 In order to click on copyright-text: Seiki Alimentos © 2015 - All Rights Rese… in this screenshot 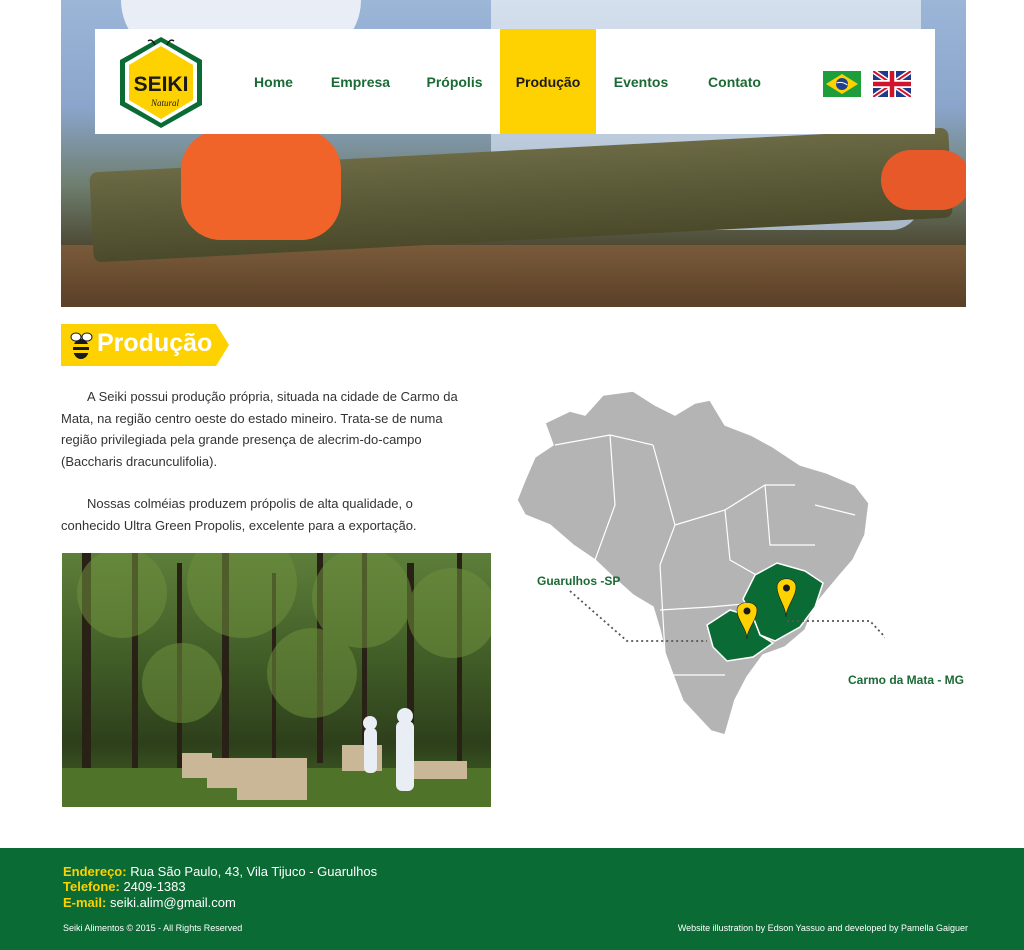, I will do `click(153, 928)`.